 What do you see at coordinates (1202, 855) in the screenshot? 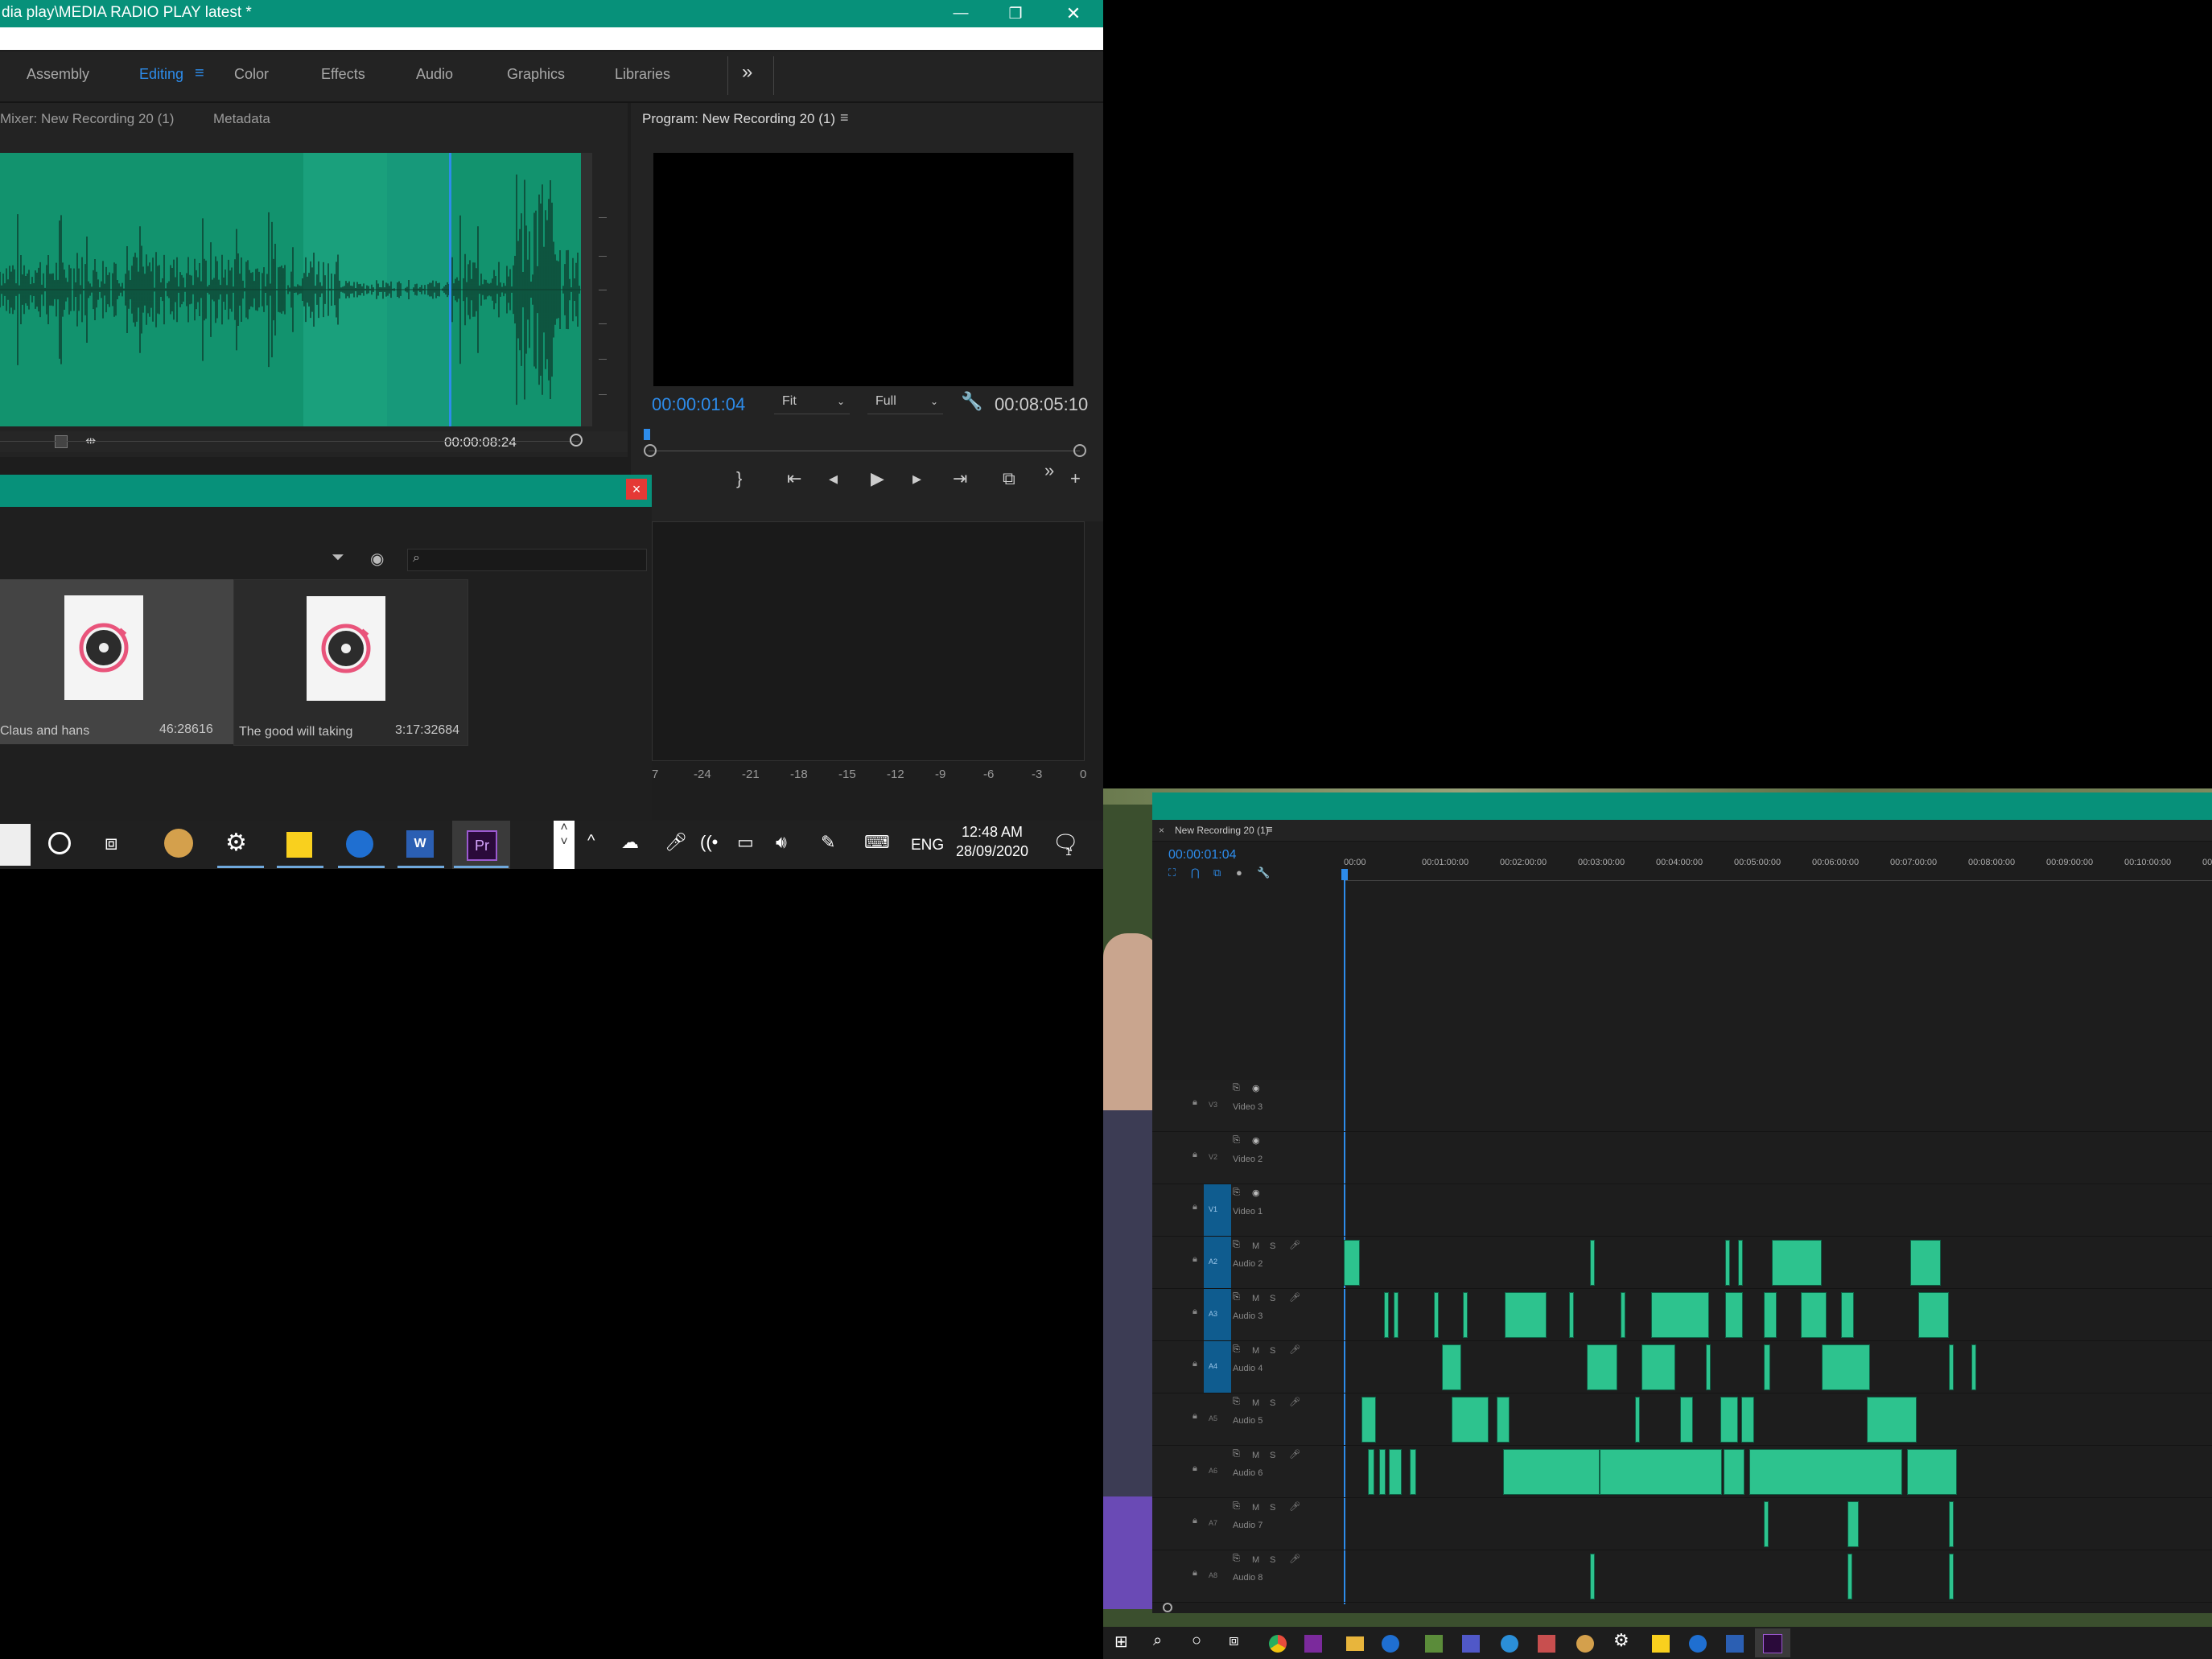
I see `timeline-timecode: 00:00:01:04` at bounding box center [1202, 855].